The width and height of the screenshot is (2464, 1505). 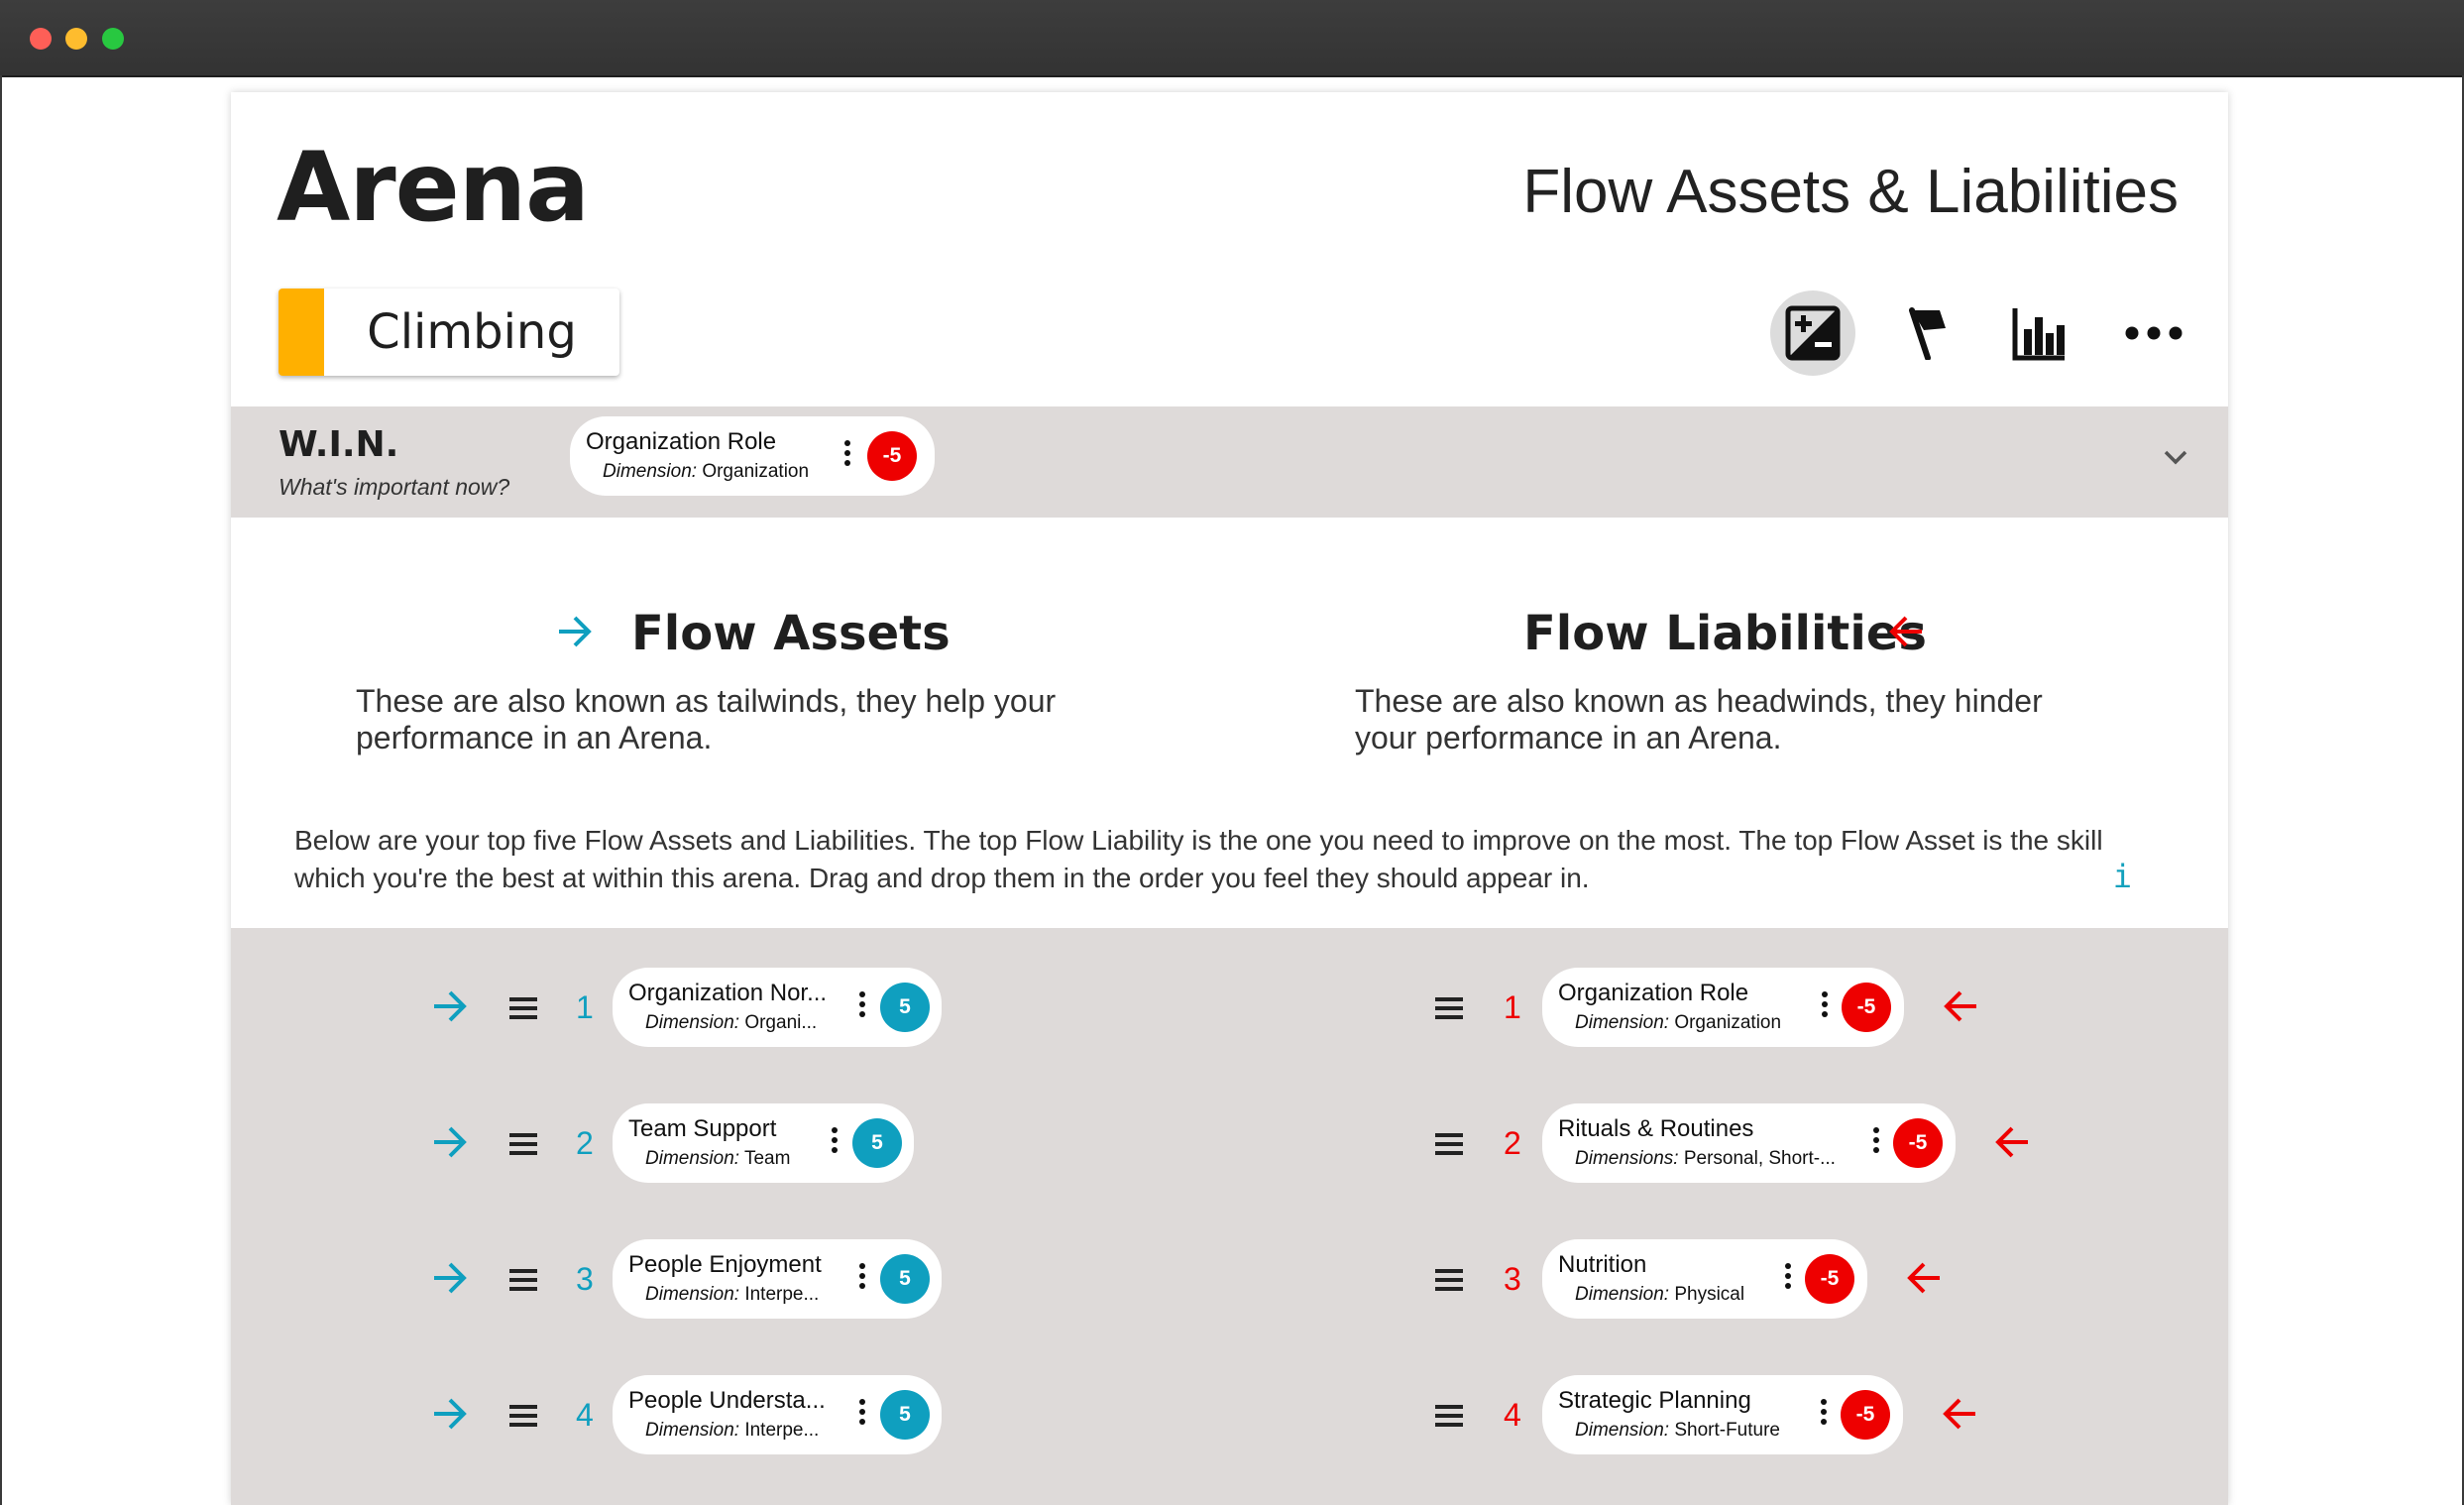 What do you see at coordinates (301, 332) in the screenshot?
I see `status-color-bar` at bounding box center [301, 332].